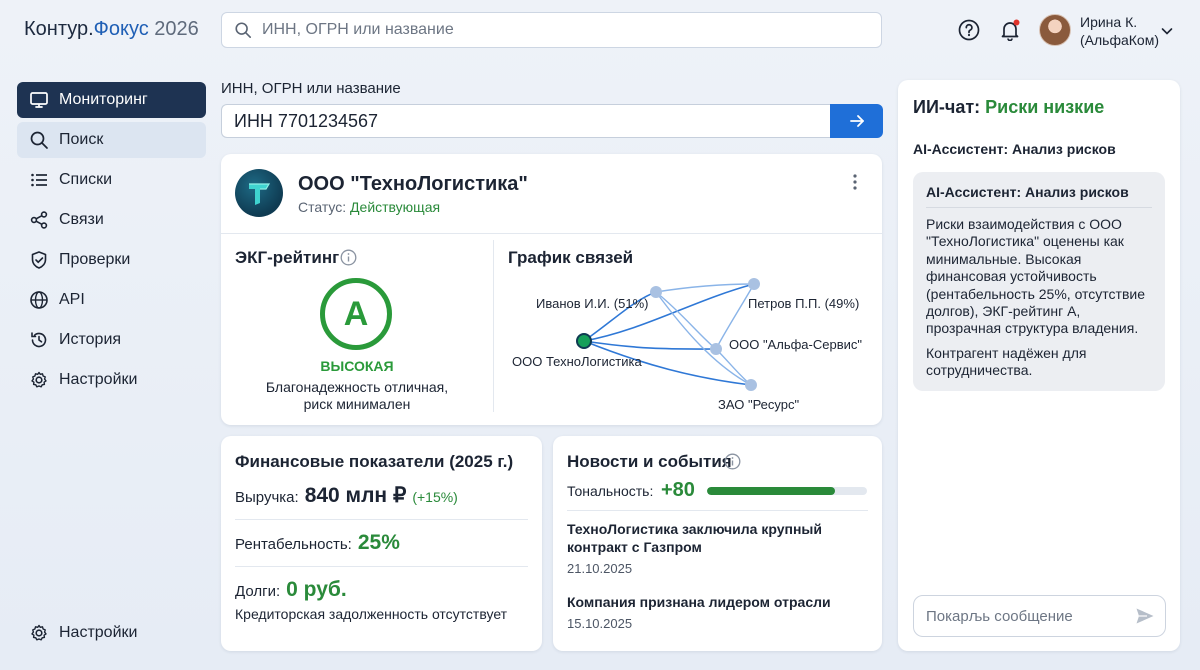 The width and height of the screenshot is (1200, 670). I want to click on history-icon, so click(39, 340).